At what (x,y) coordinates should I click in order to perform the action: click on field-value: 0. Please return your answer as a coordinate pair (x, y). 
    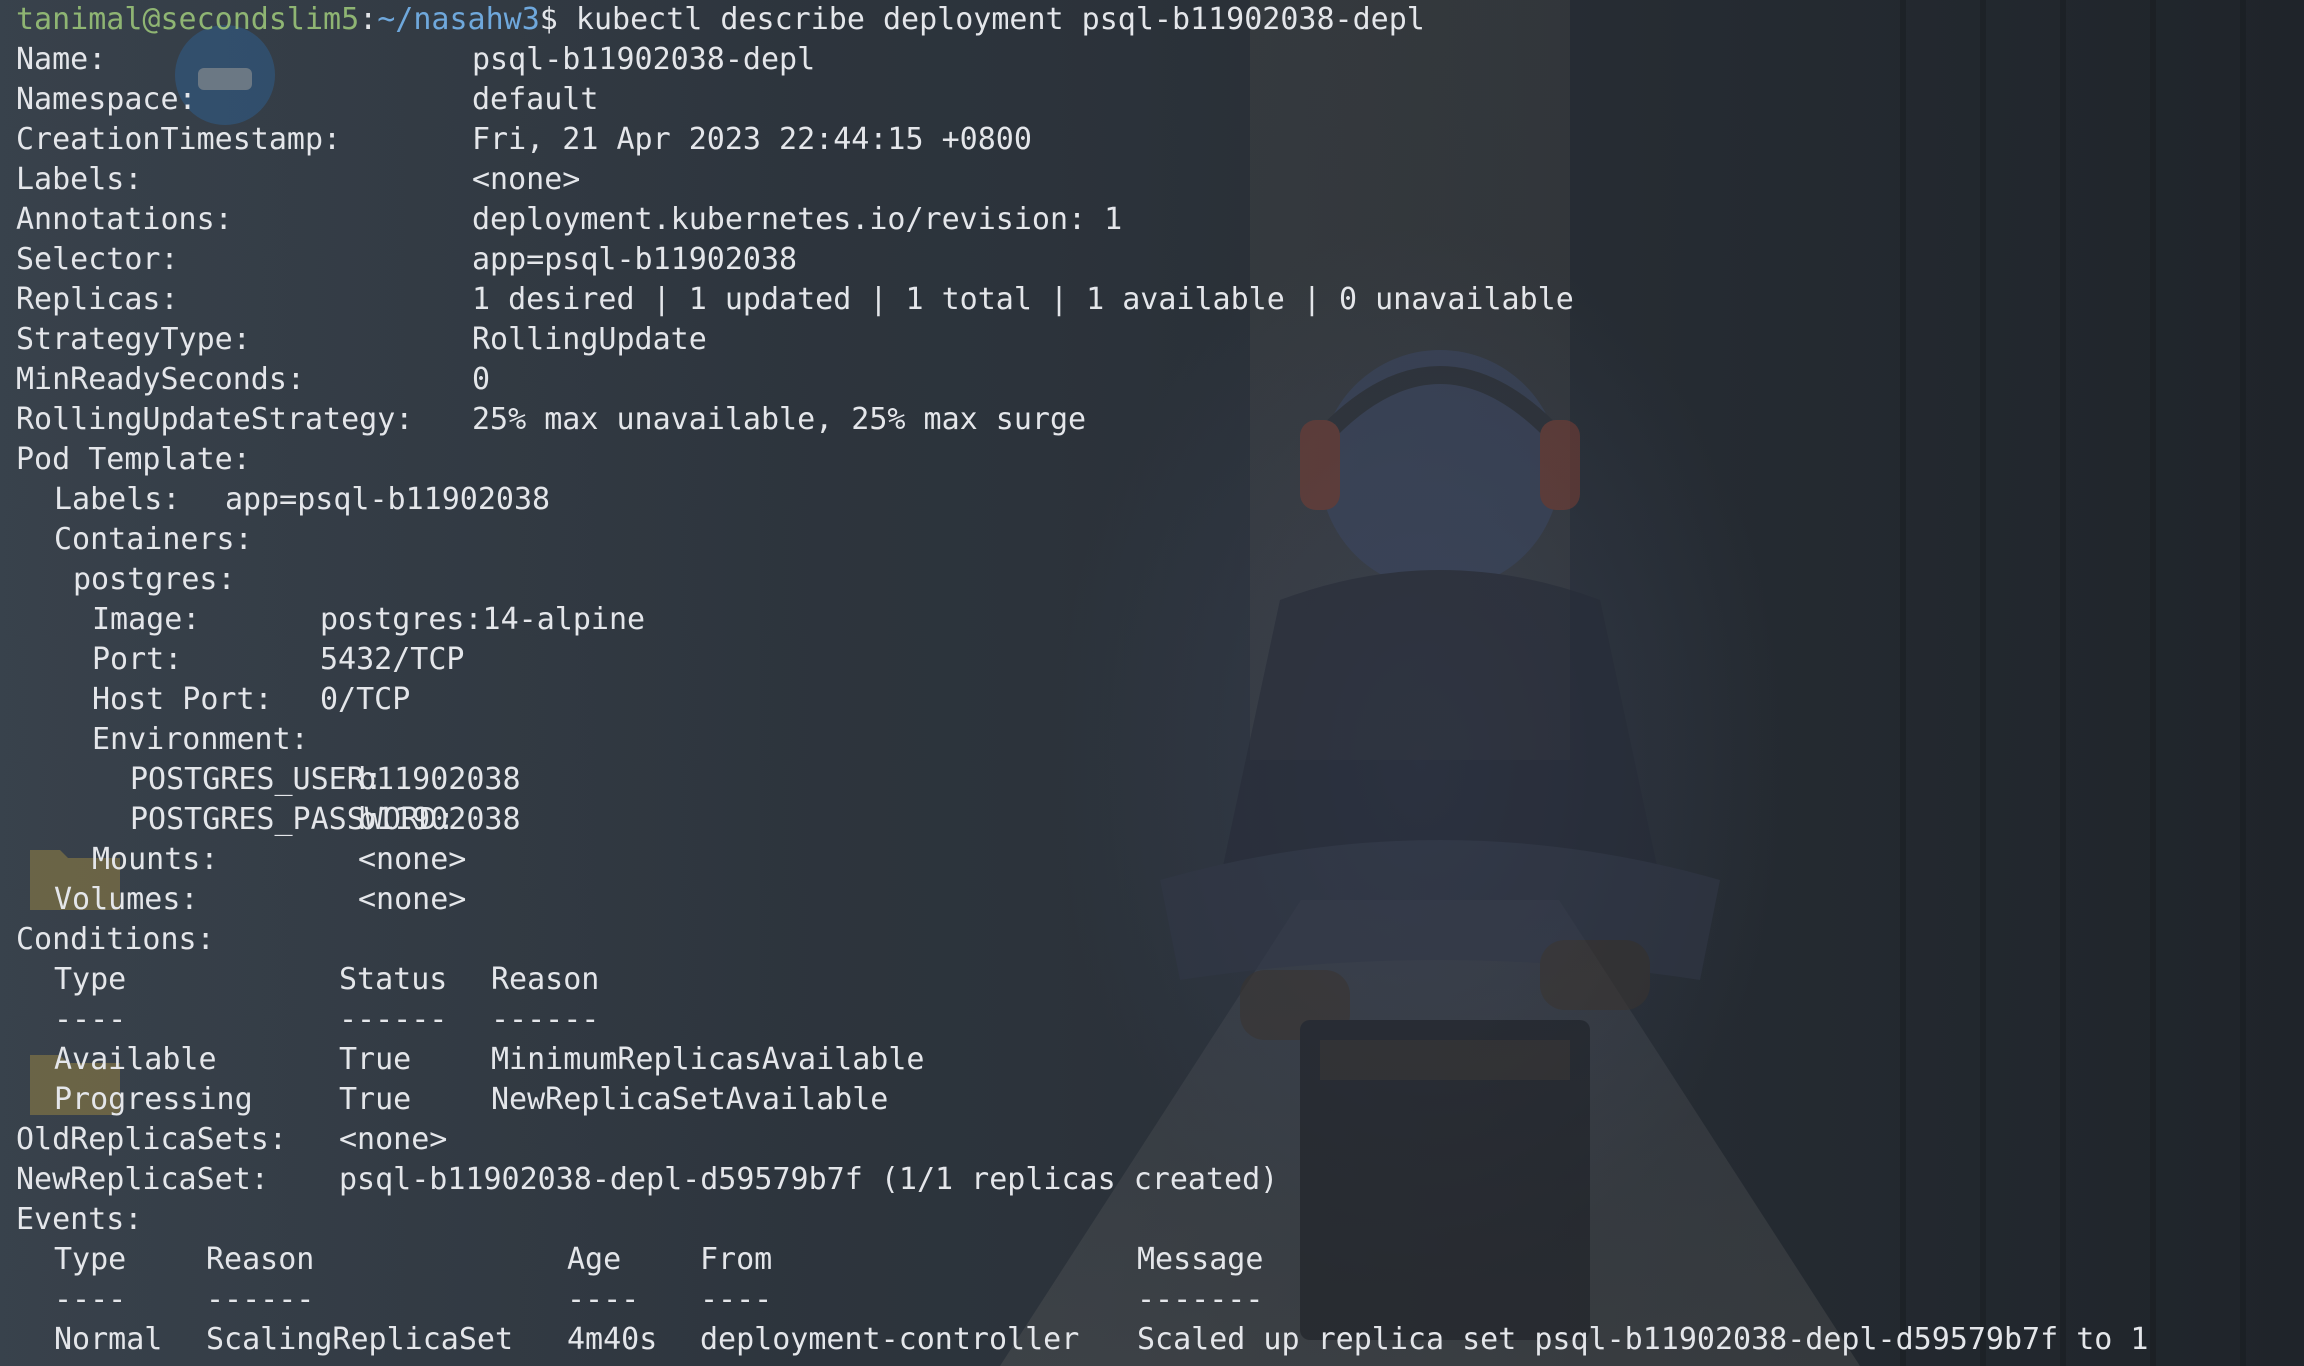
    Looking at the image, I should click on (481, 379).